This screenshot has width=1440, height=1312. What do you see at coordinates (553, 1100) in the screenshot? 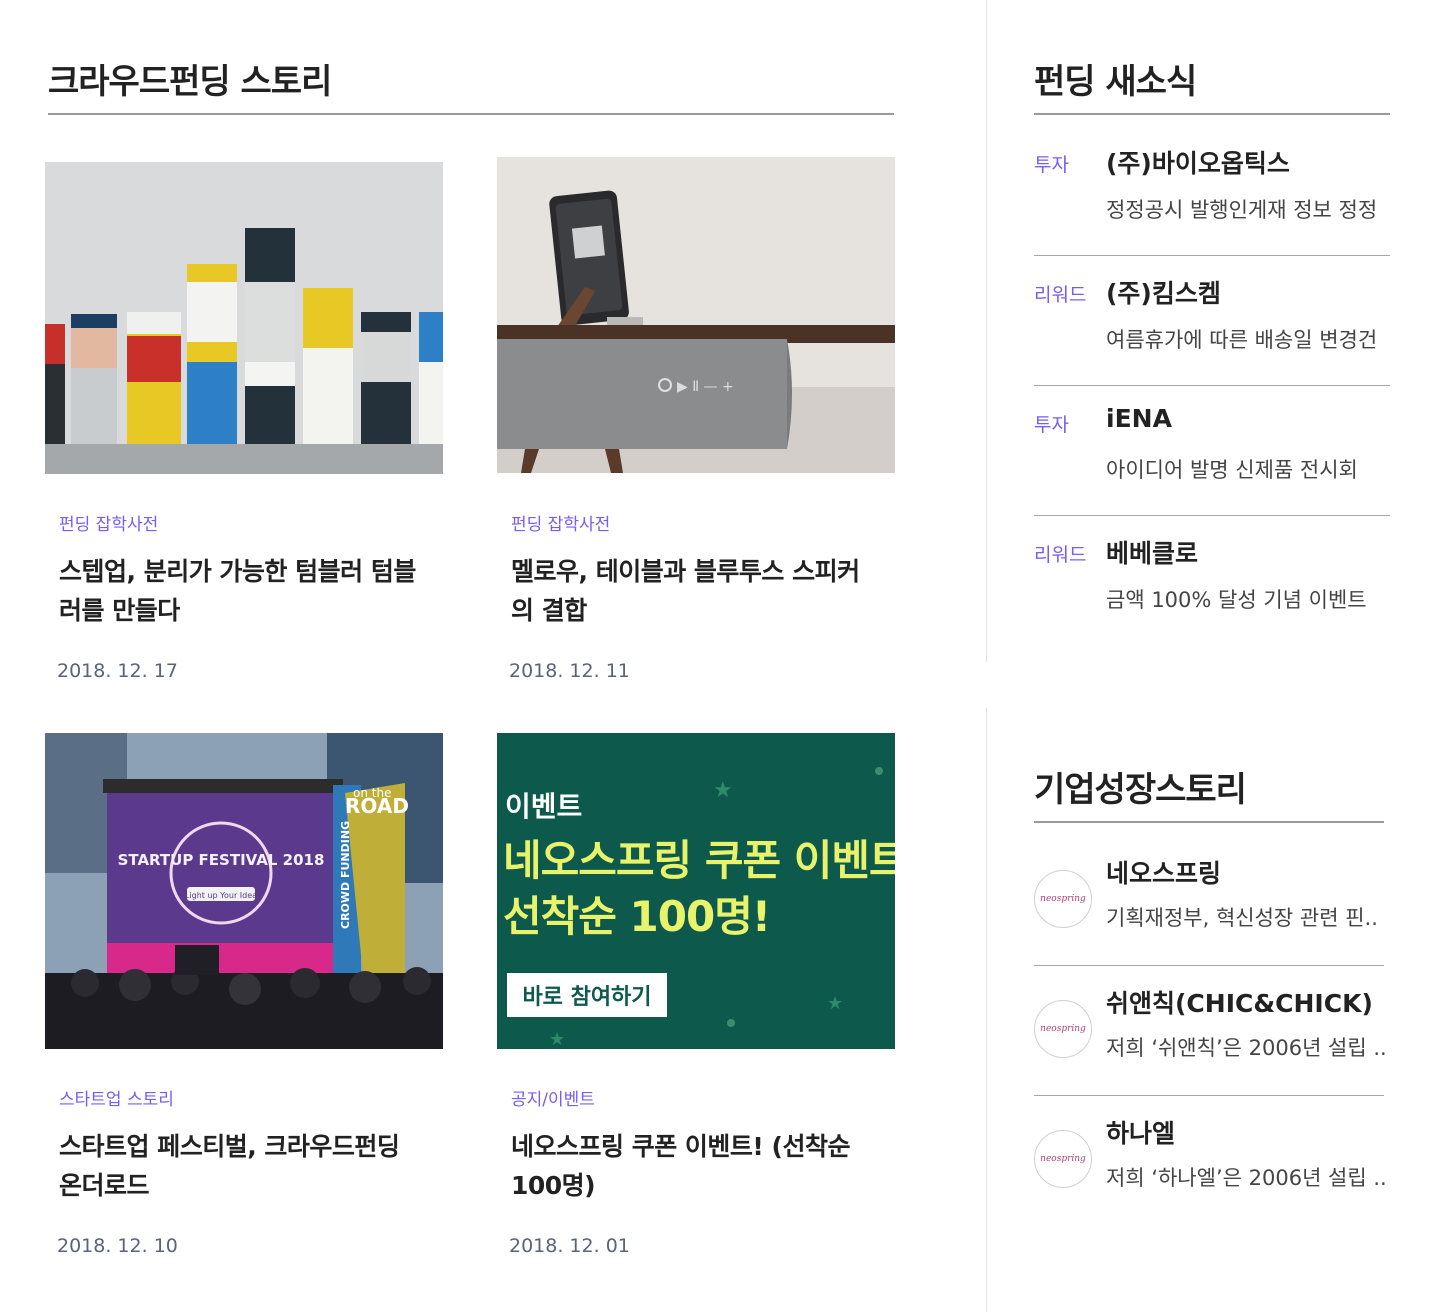
I see `card-category: 공지/이벤트` at bounding box center [553, 1100].